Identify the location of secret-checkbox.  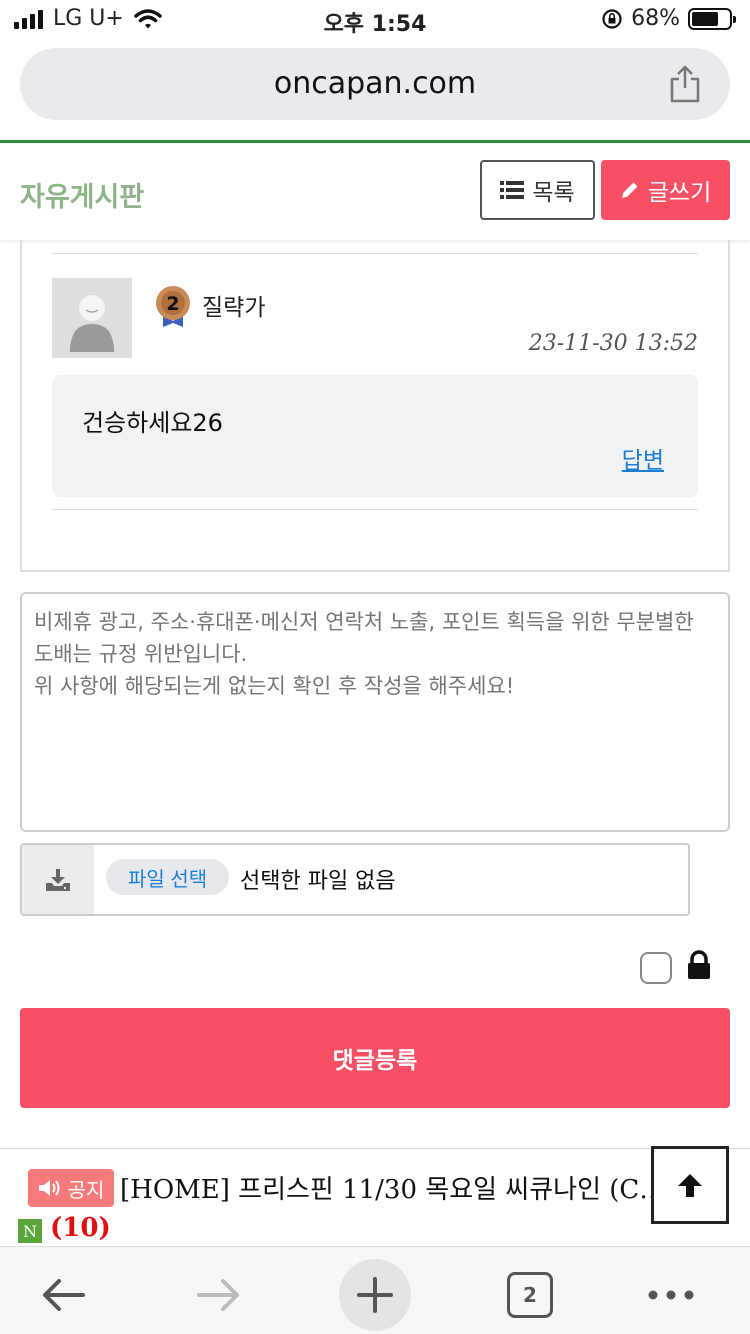
(656, 968).